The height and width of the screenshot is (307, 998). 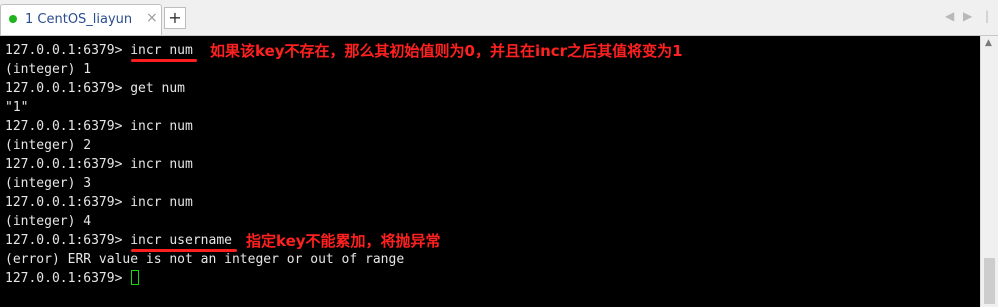 What do you see at coordinates (17, 107) in the screenshot?
I see `terminal-line: "1"` at bounding box center [17, 107].